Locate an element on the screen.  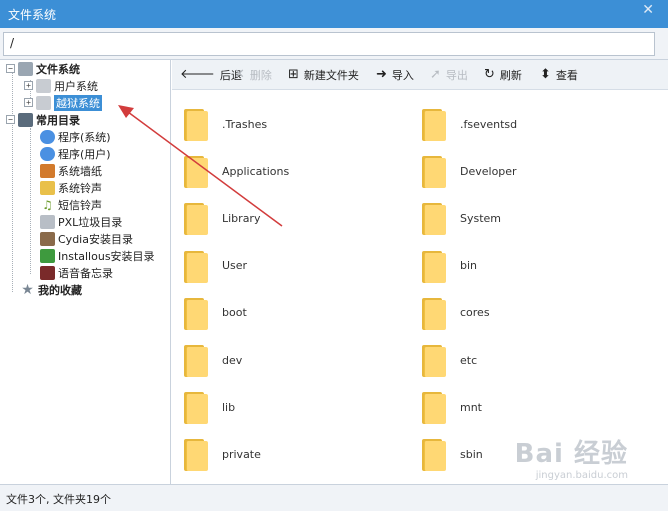
view-button: ⬍ 查看 is located at coordinates (559, 75).